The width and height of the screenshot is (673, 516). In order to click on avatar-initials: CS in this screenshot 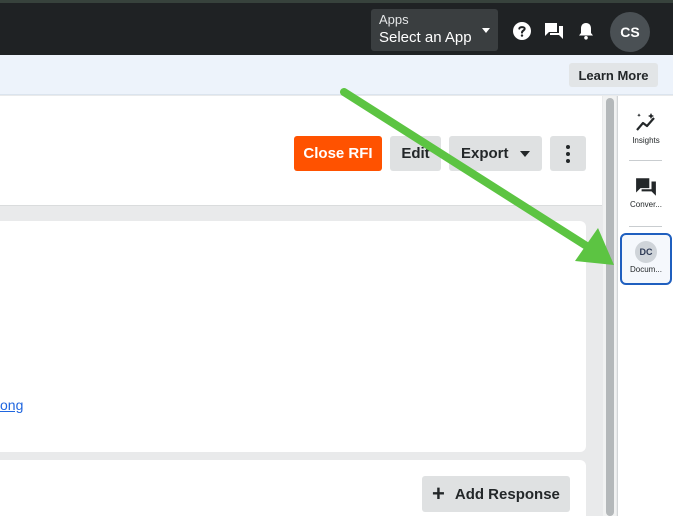, I will do `click(630, 32)`.